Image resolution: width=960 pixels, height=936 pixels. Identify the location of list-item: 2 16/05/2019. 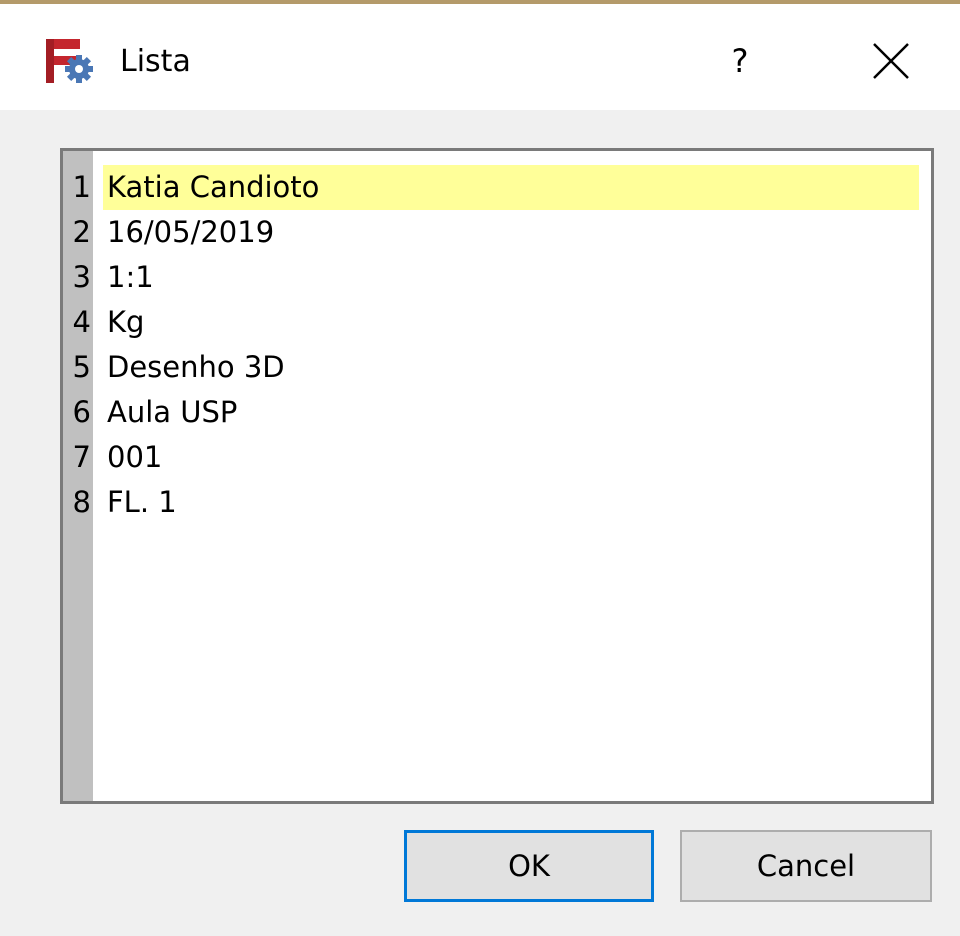
(497, 232).